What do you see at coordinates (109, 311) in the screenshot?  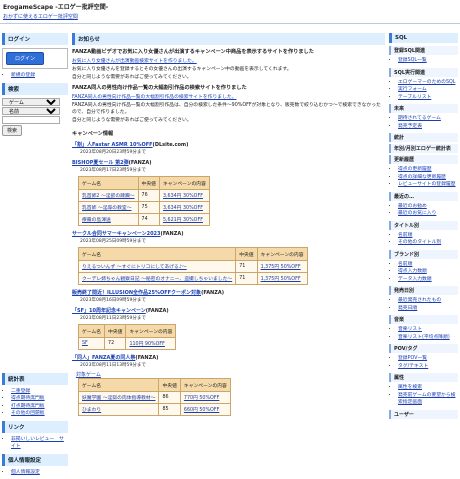 I see `campaign-link: 「SF」10周年記念キャンペーン` at bounding box center [109, 311].